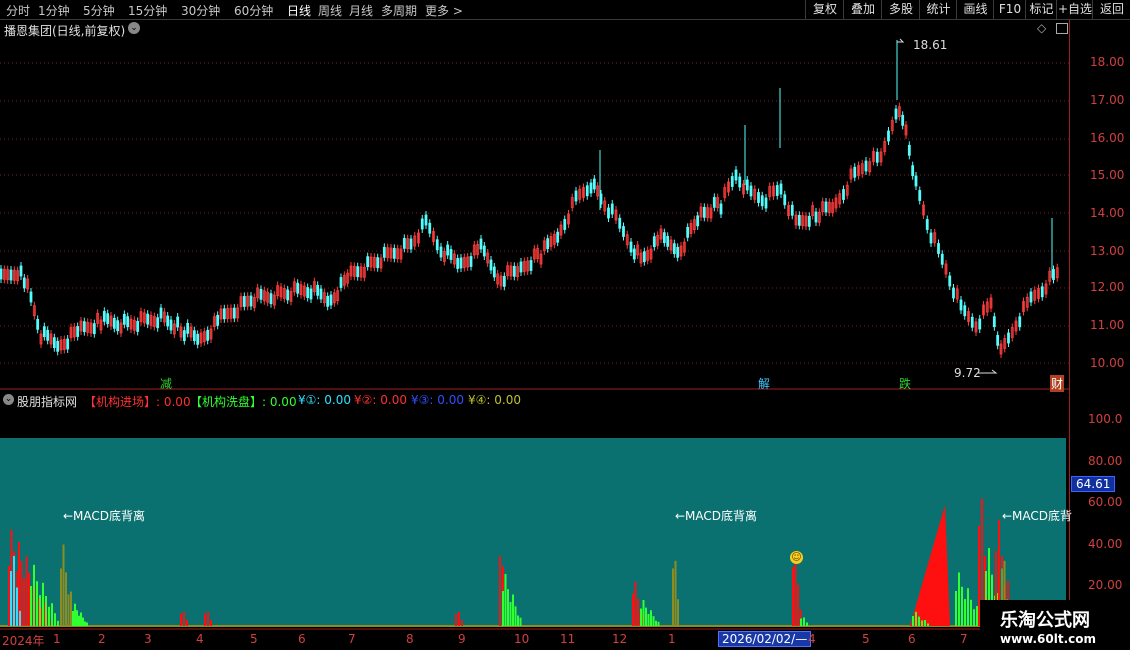 The image size is (1130, 650). What do you see at coordinates (1105, 419) in the screenshot?
I see `y-tick-indicator: 100.0` at bounding box center [1105, 419].